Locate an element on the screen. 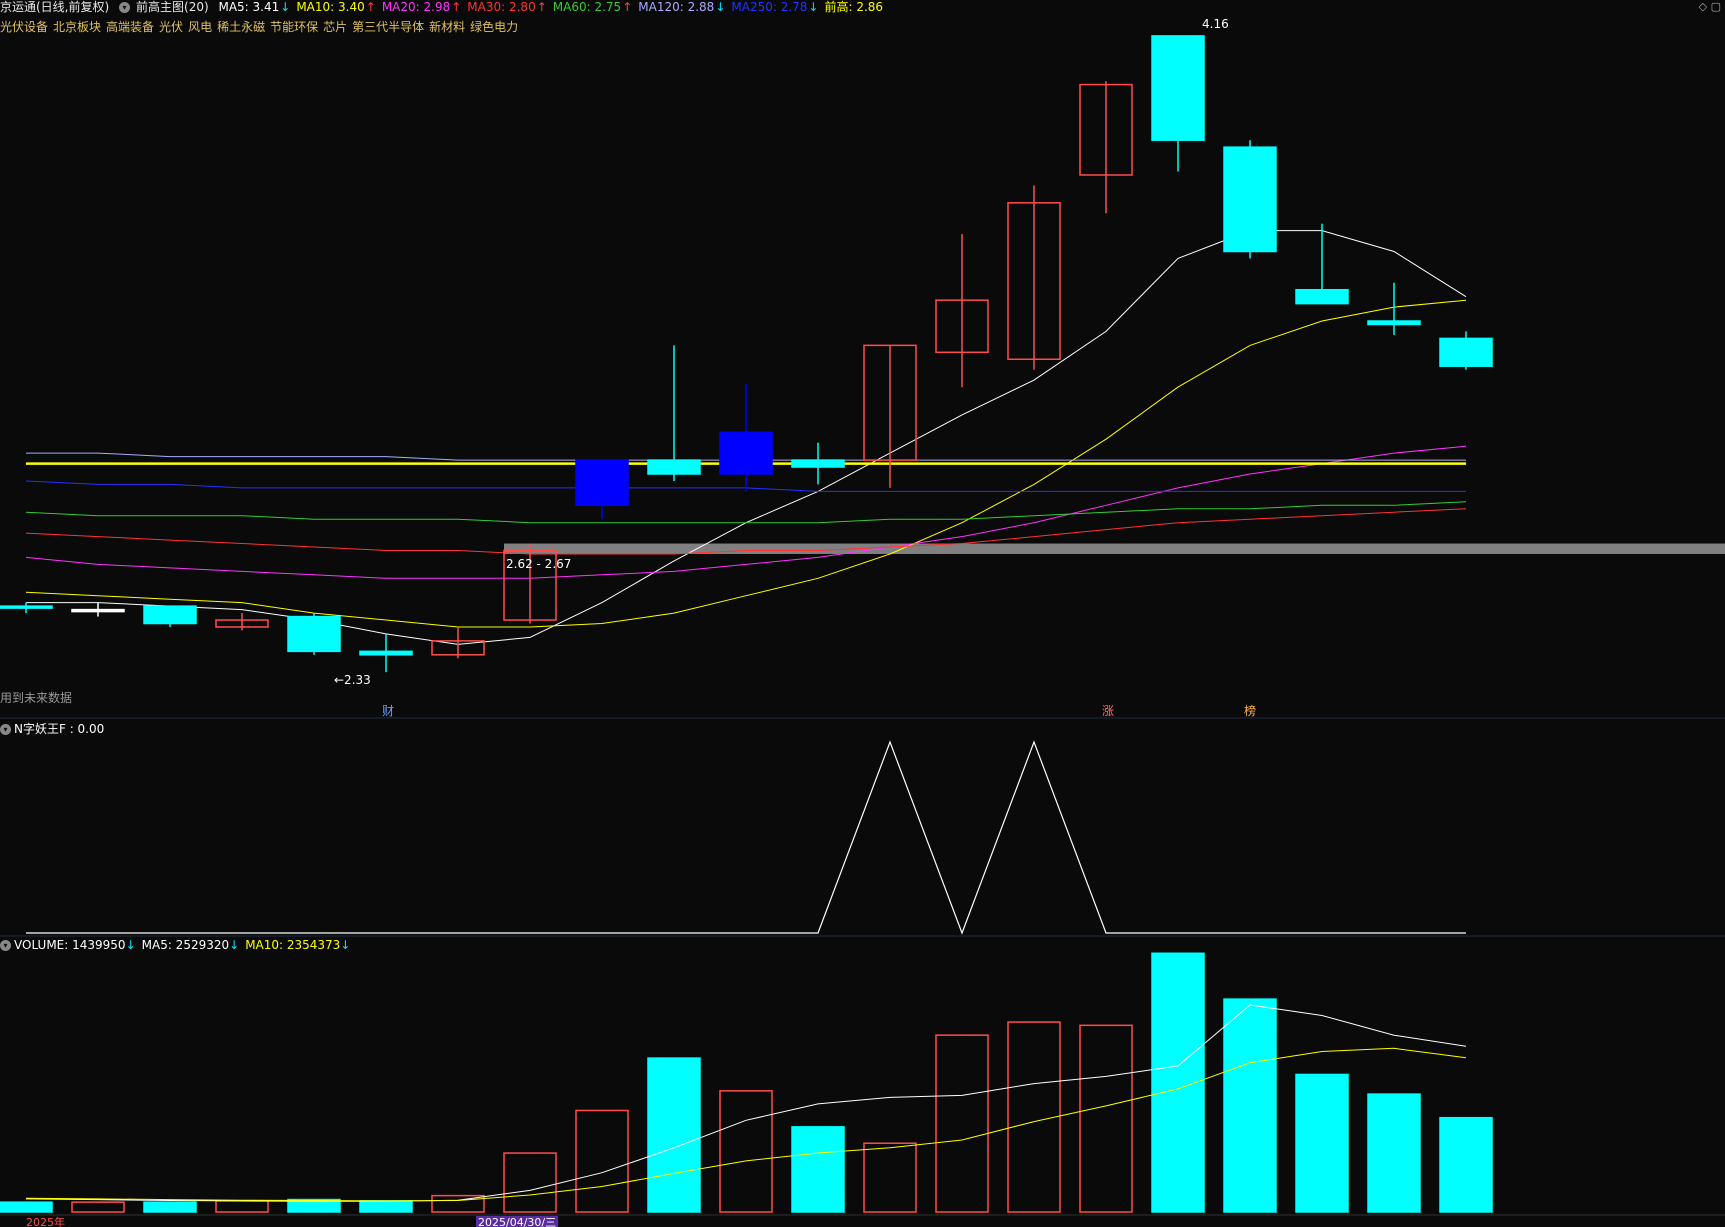  n-signal-line is located at coordinates (746, 837).